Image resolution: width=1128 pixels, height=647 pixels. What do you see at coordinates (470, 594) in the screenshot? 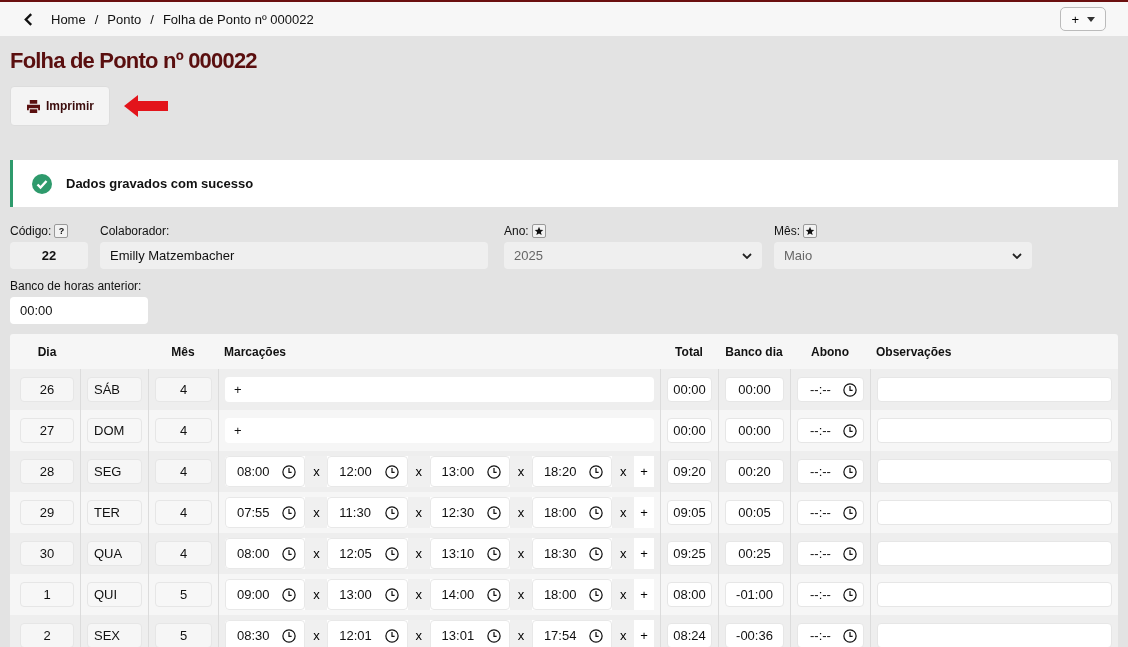
I see `time-field: 14:00` at bounding box center [470, 594].